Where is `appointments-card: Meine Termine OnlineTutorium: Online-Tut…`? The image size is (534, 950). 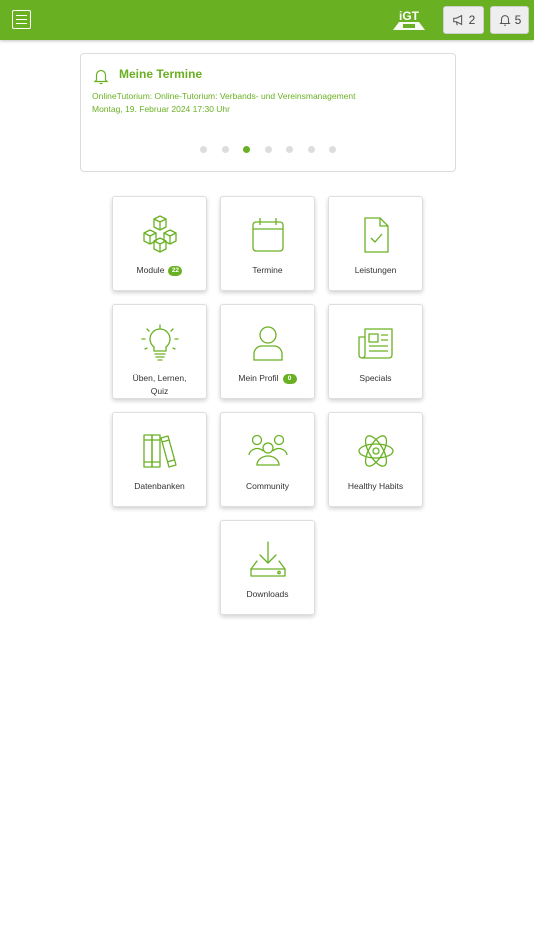 appointments-card: Meine Termine OnlineTutorium: Online-Tut… is located at coordinates (268, 112).